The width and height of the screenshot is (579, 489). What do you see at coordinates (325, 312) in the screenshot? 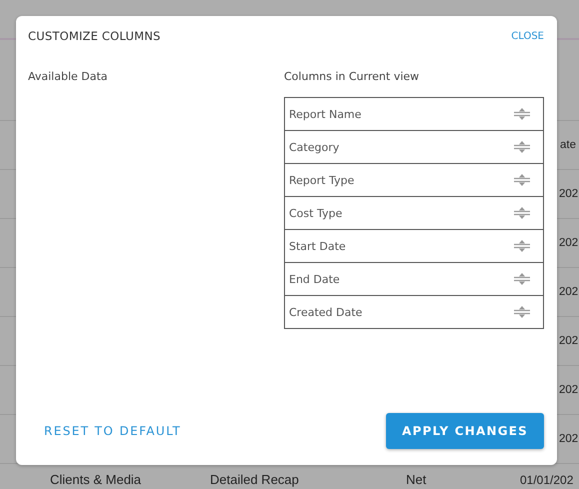
I see `column-item: Created Date` at bounding box center [325, 312].